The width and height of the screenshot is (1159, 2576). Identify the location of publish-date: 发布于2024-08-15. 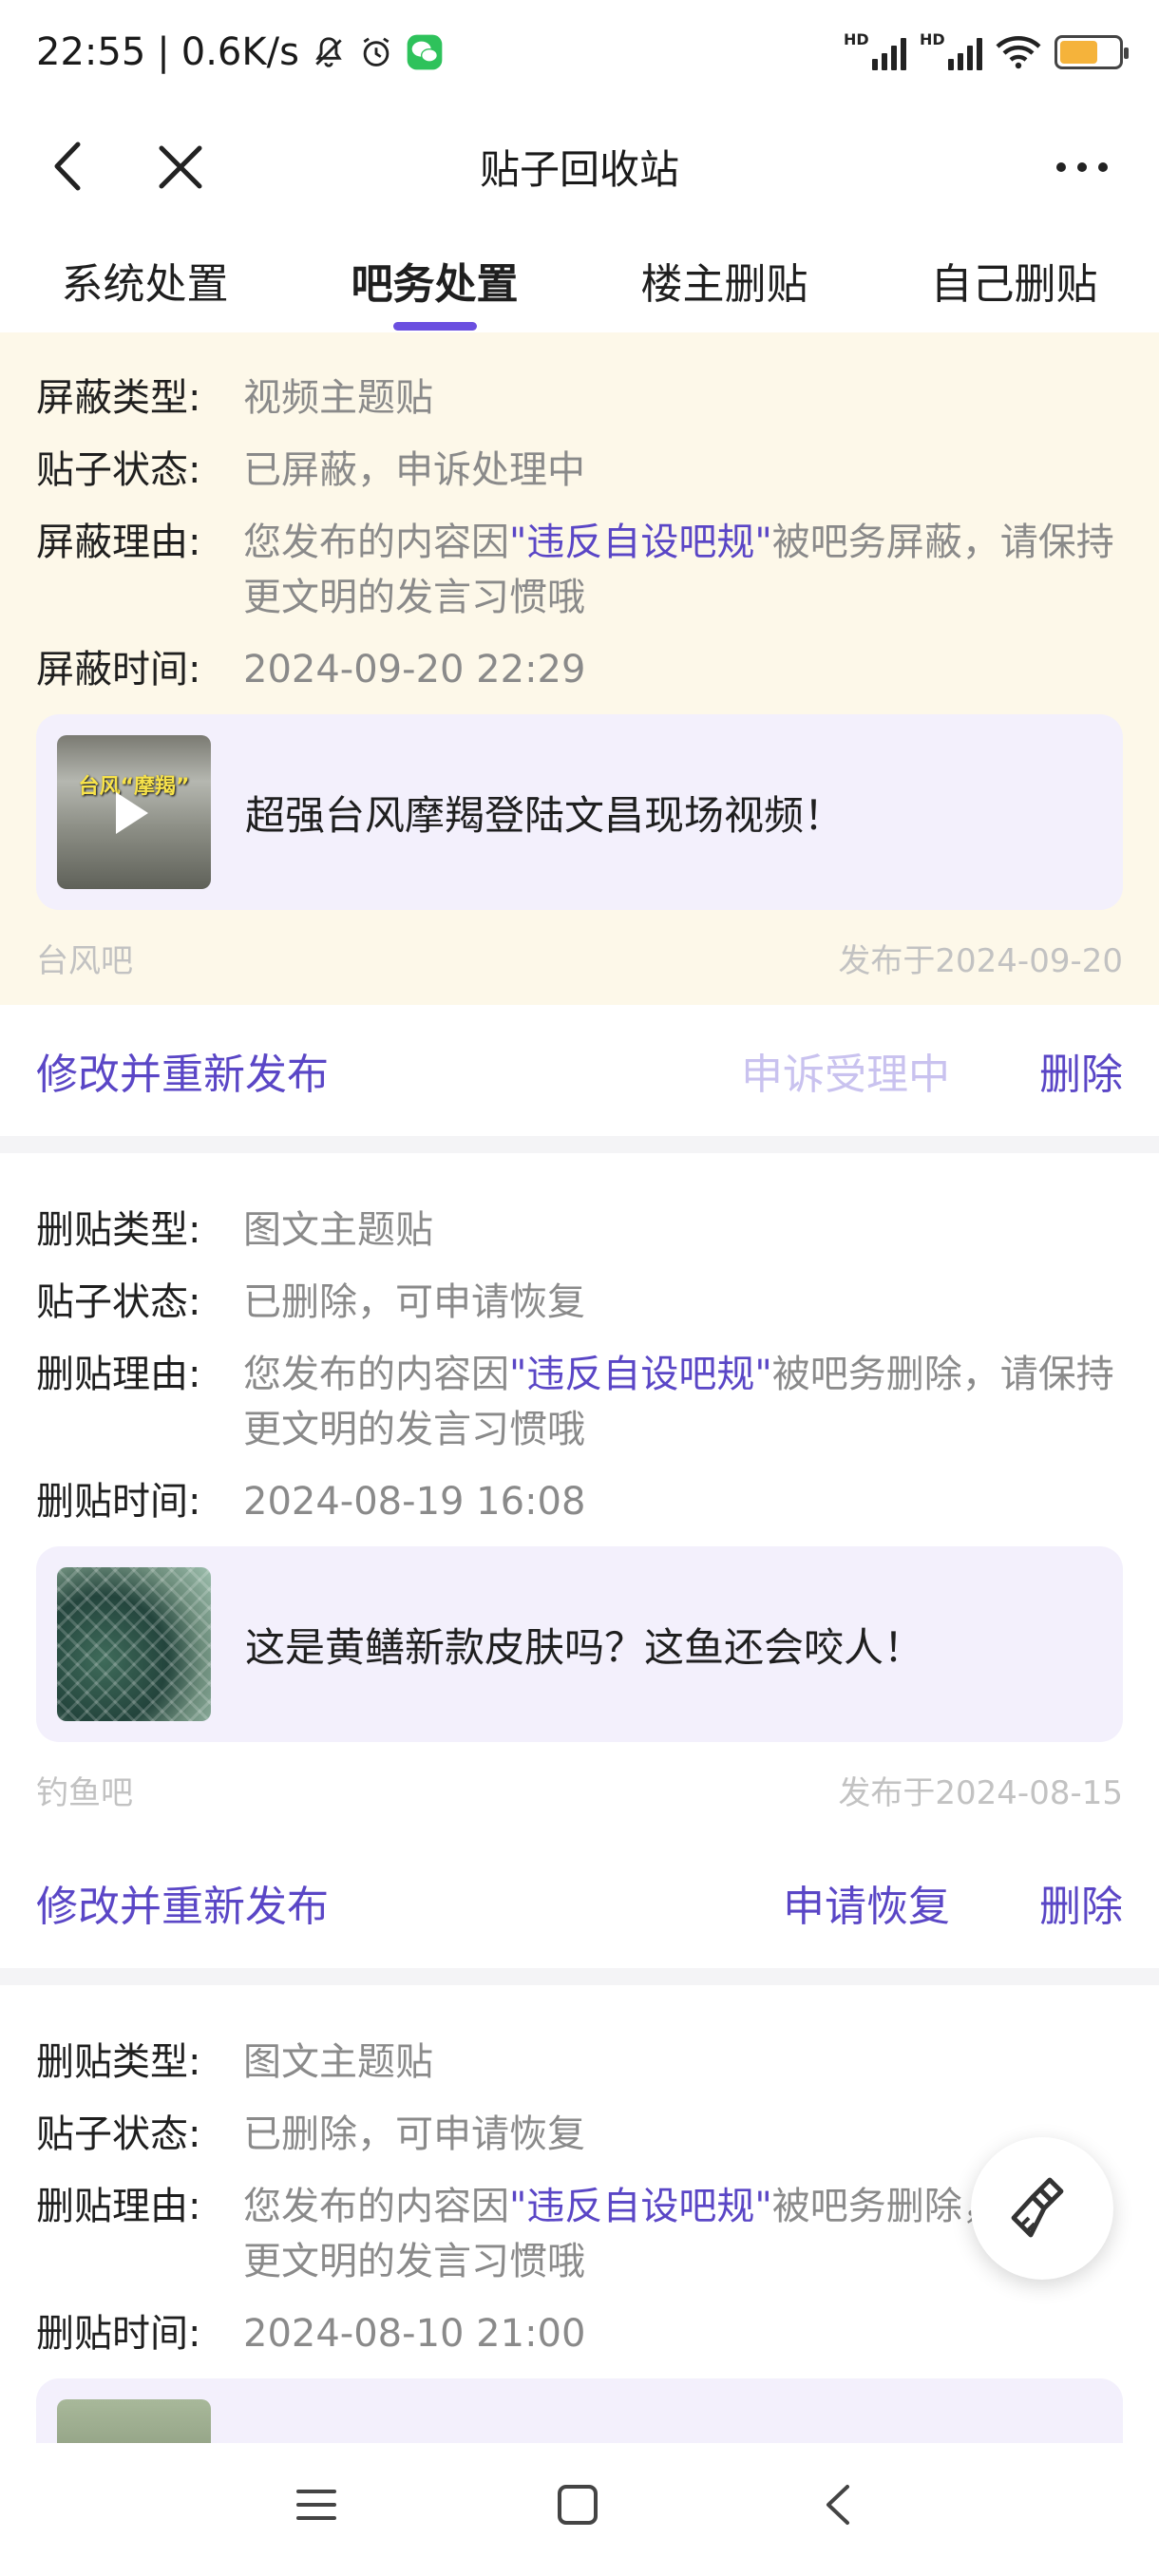
(980, 1792).